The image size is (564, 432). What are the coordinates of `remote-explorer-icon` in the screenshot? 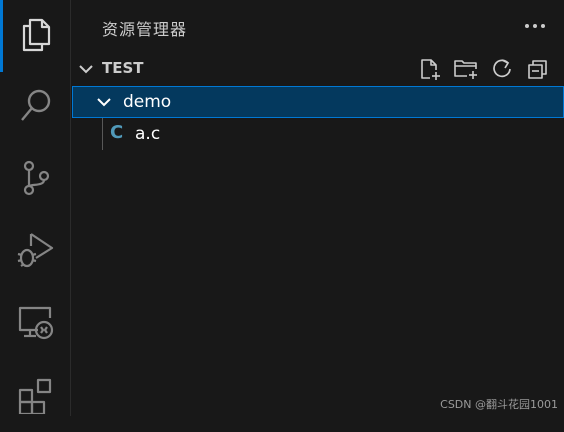 It's located at (36, 324).